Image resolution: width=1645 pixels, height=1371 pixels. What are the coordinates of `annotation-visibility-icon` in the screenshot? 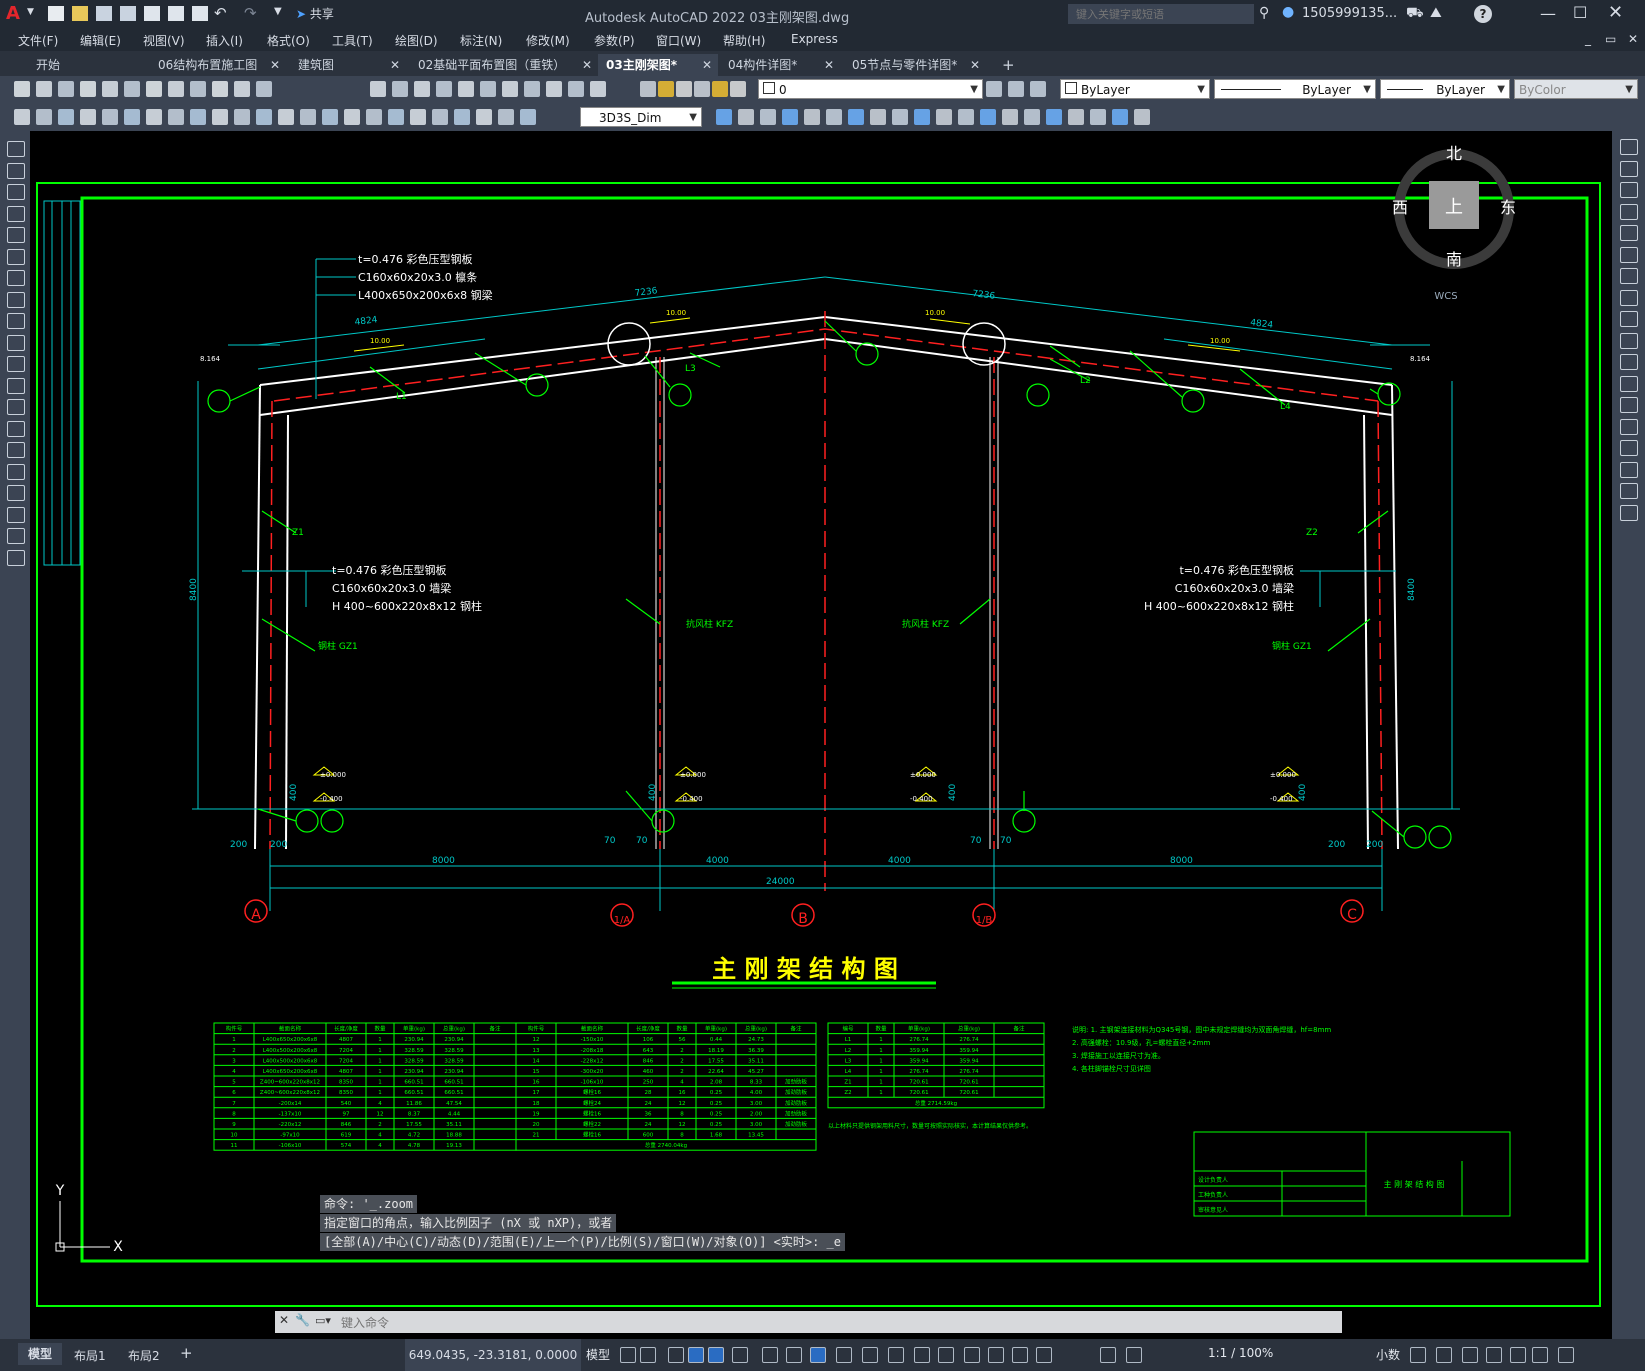 It's located at (1020, 1355).